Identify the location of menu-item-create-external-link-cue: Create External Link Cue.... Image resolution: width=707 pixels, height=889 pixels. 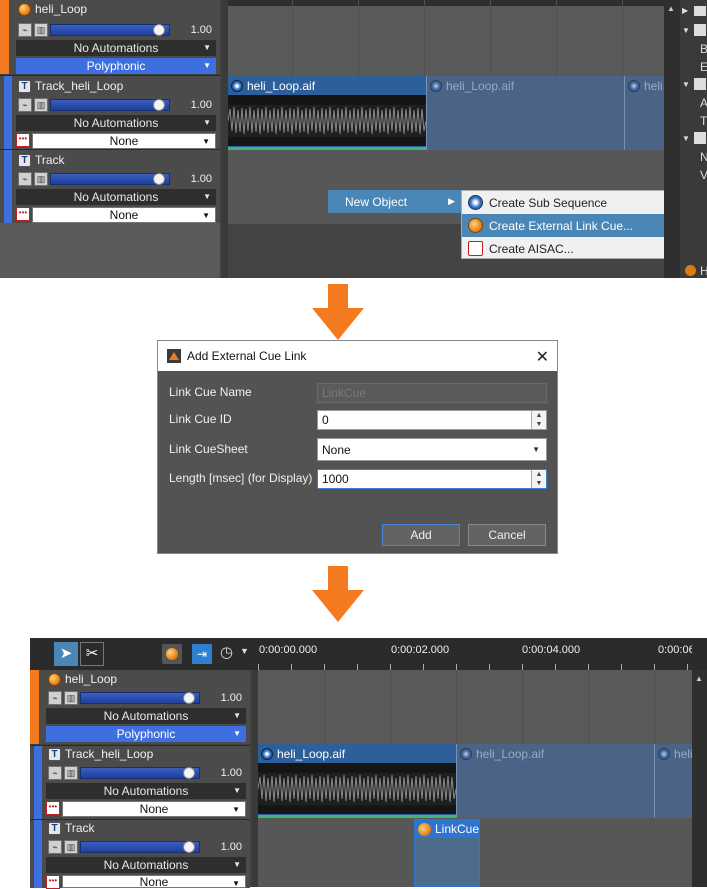
(577, 225).